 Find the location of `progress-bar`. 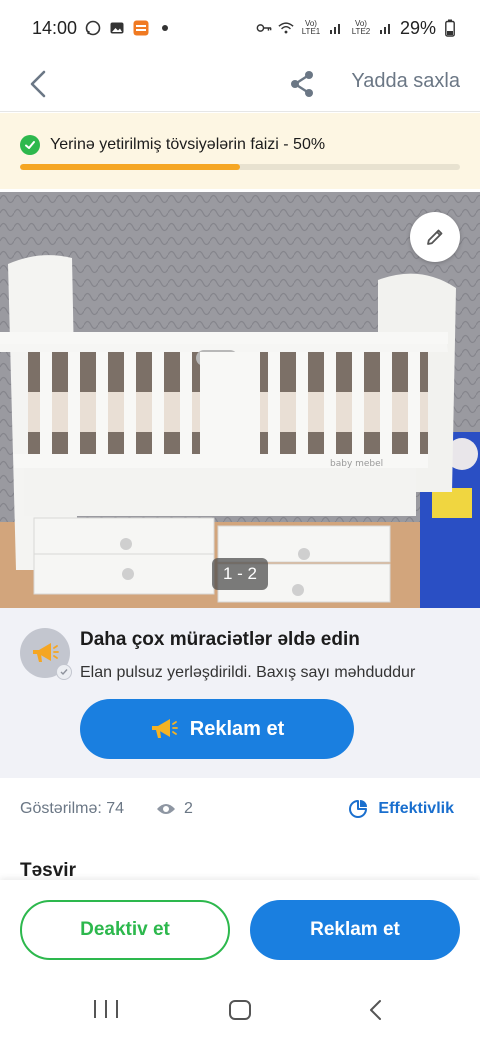

progress-bar is located at coordinates (240, 167).